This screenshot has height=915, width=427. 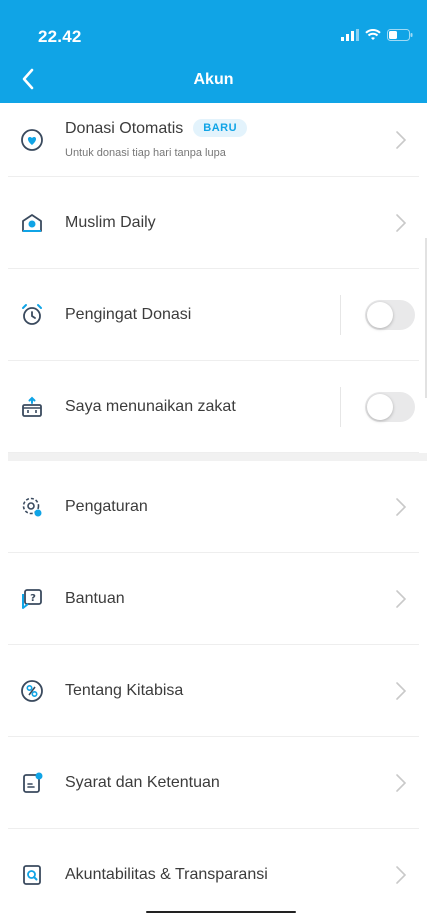 I want to click on document-icon, so click(x=33, y=782).